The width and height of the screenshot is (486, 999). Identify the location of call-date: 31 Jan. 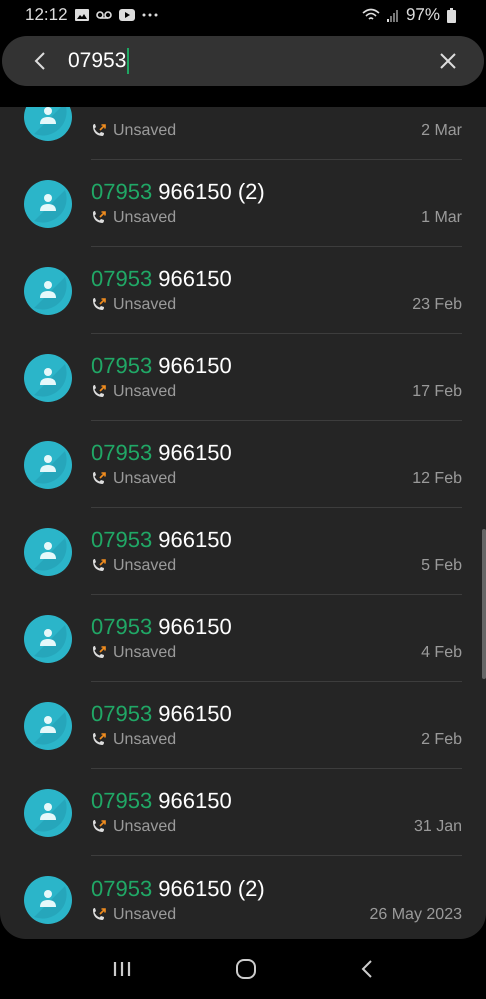
(438, 827).